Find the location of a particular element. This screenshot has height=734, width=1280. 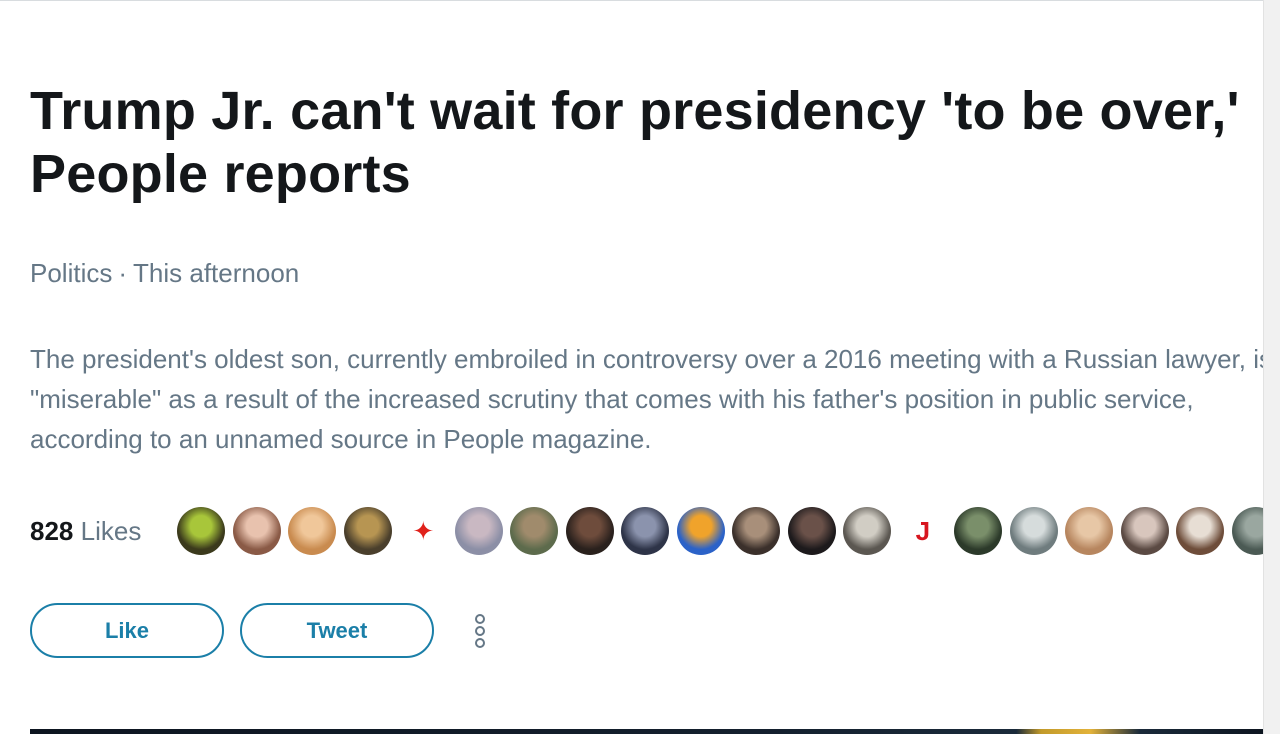

likes-count: 828 Likes is located at coordinates (85, 531).